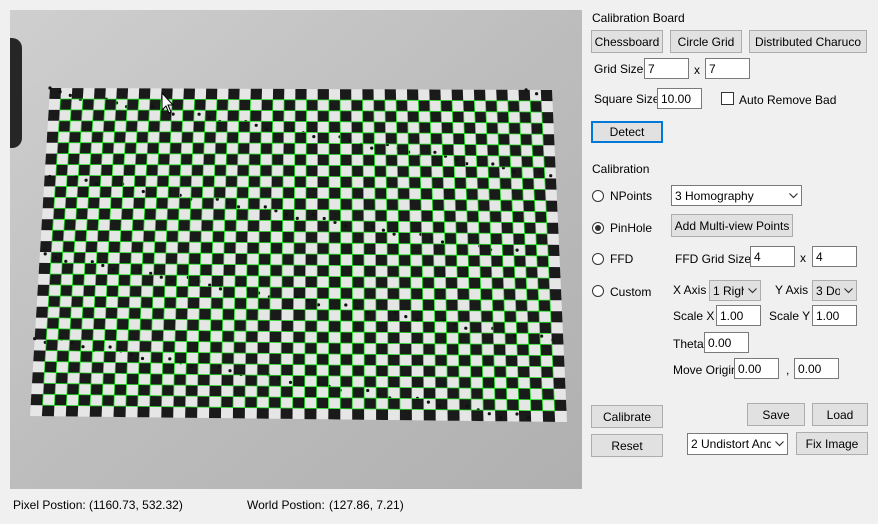  I want to click on load-button: Load, so click(840, 414).